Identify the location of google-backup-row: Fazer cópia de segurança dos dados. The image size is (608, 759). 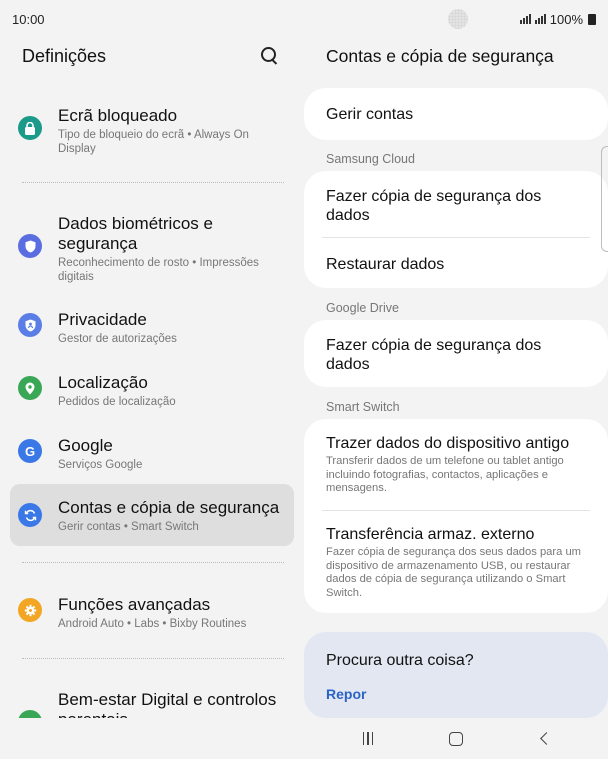
(456, 347).